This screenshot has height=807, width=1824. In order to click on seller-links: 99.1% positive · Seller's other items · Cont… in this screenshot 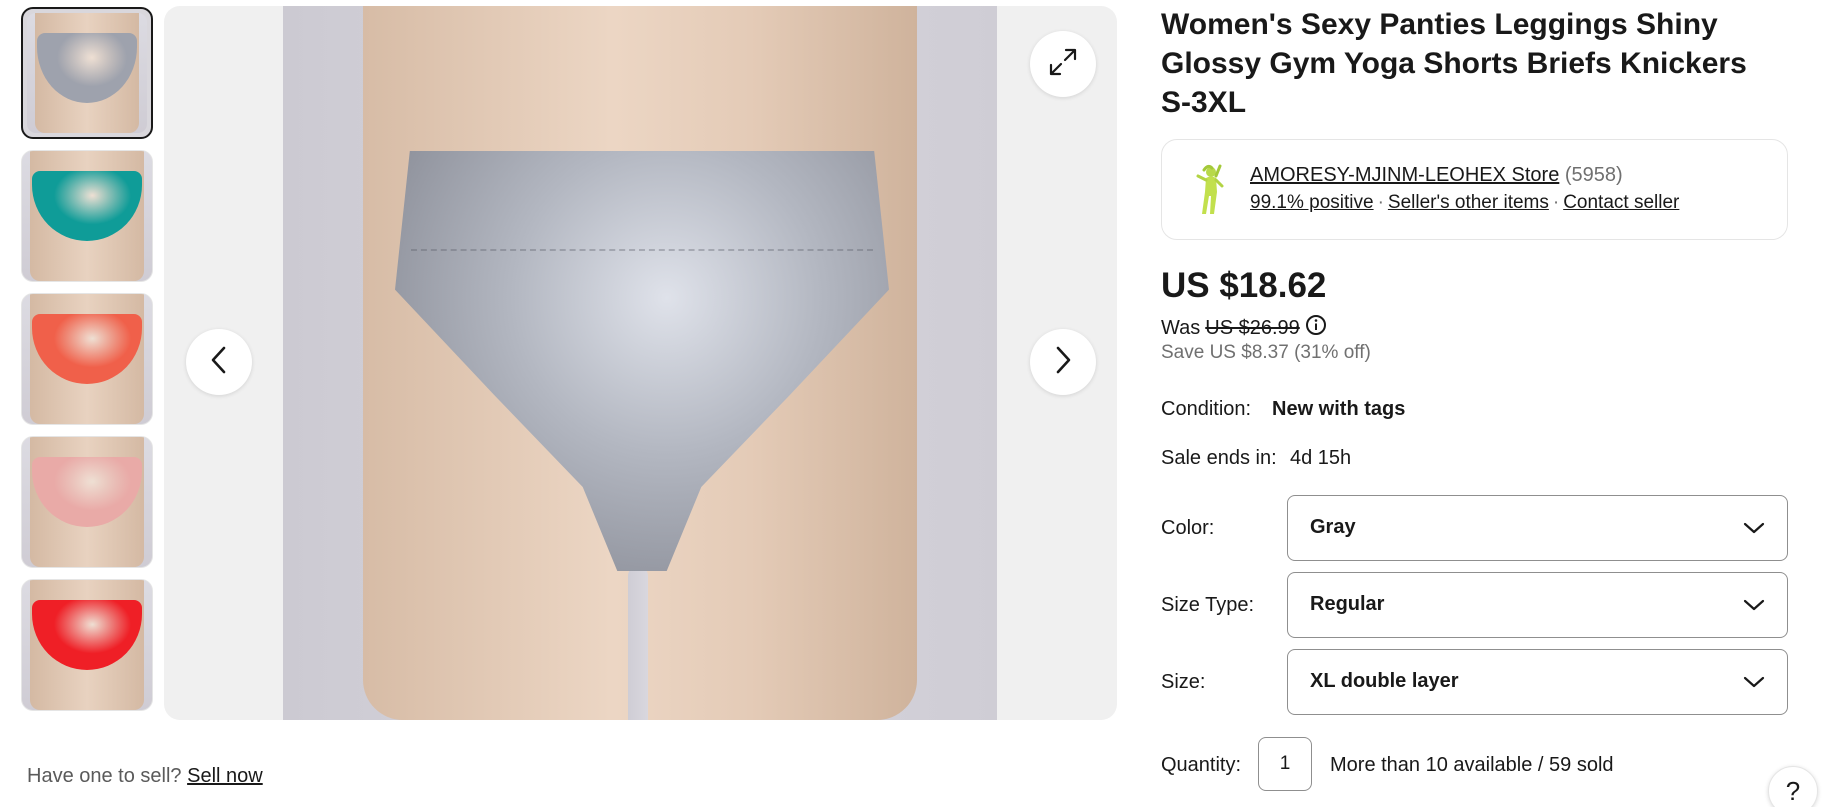, I will do `click(1464, 203)`.